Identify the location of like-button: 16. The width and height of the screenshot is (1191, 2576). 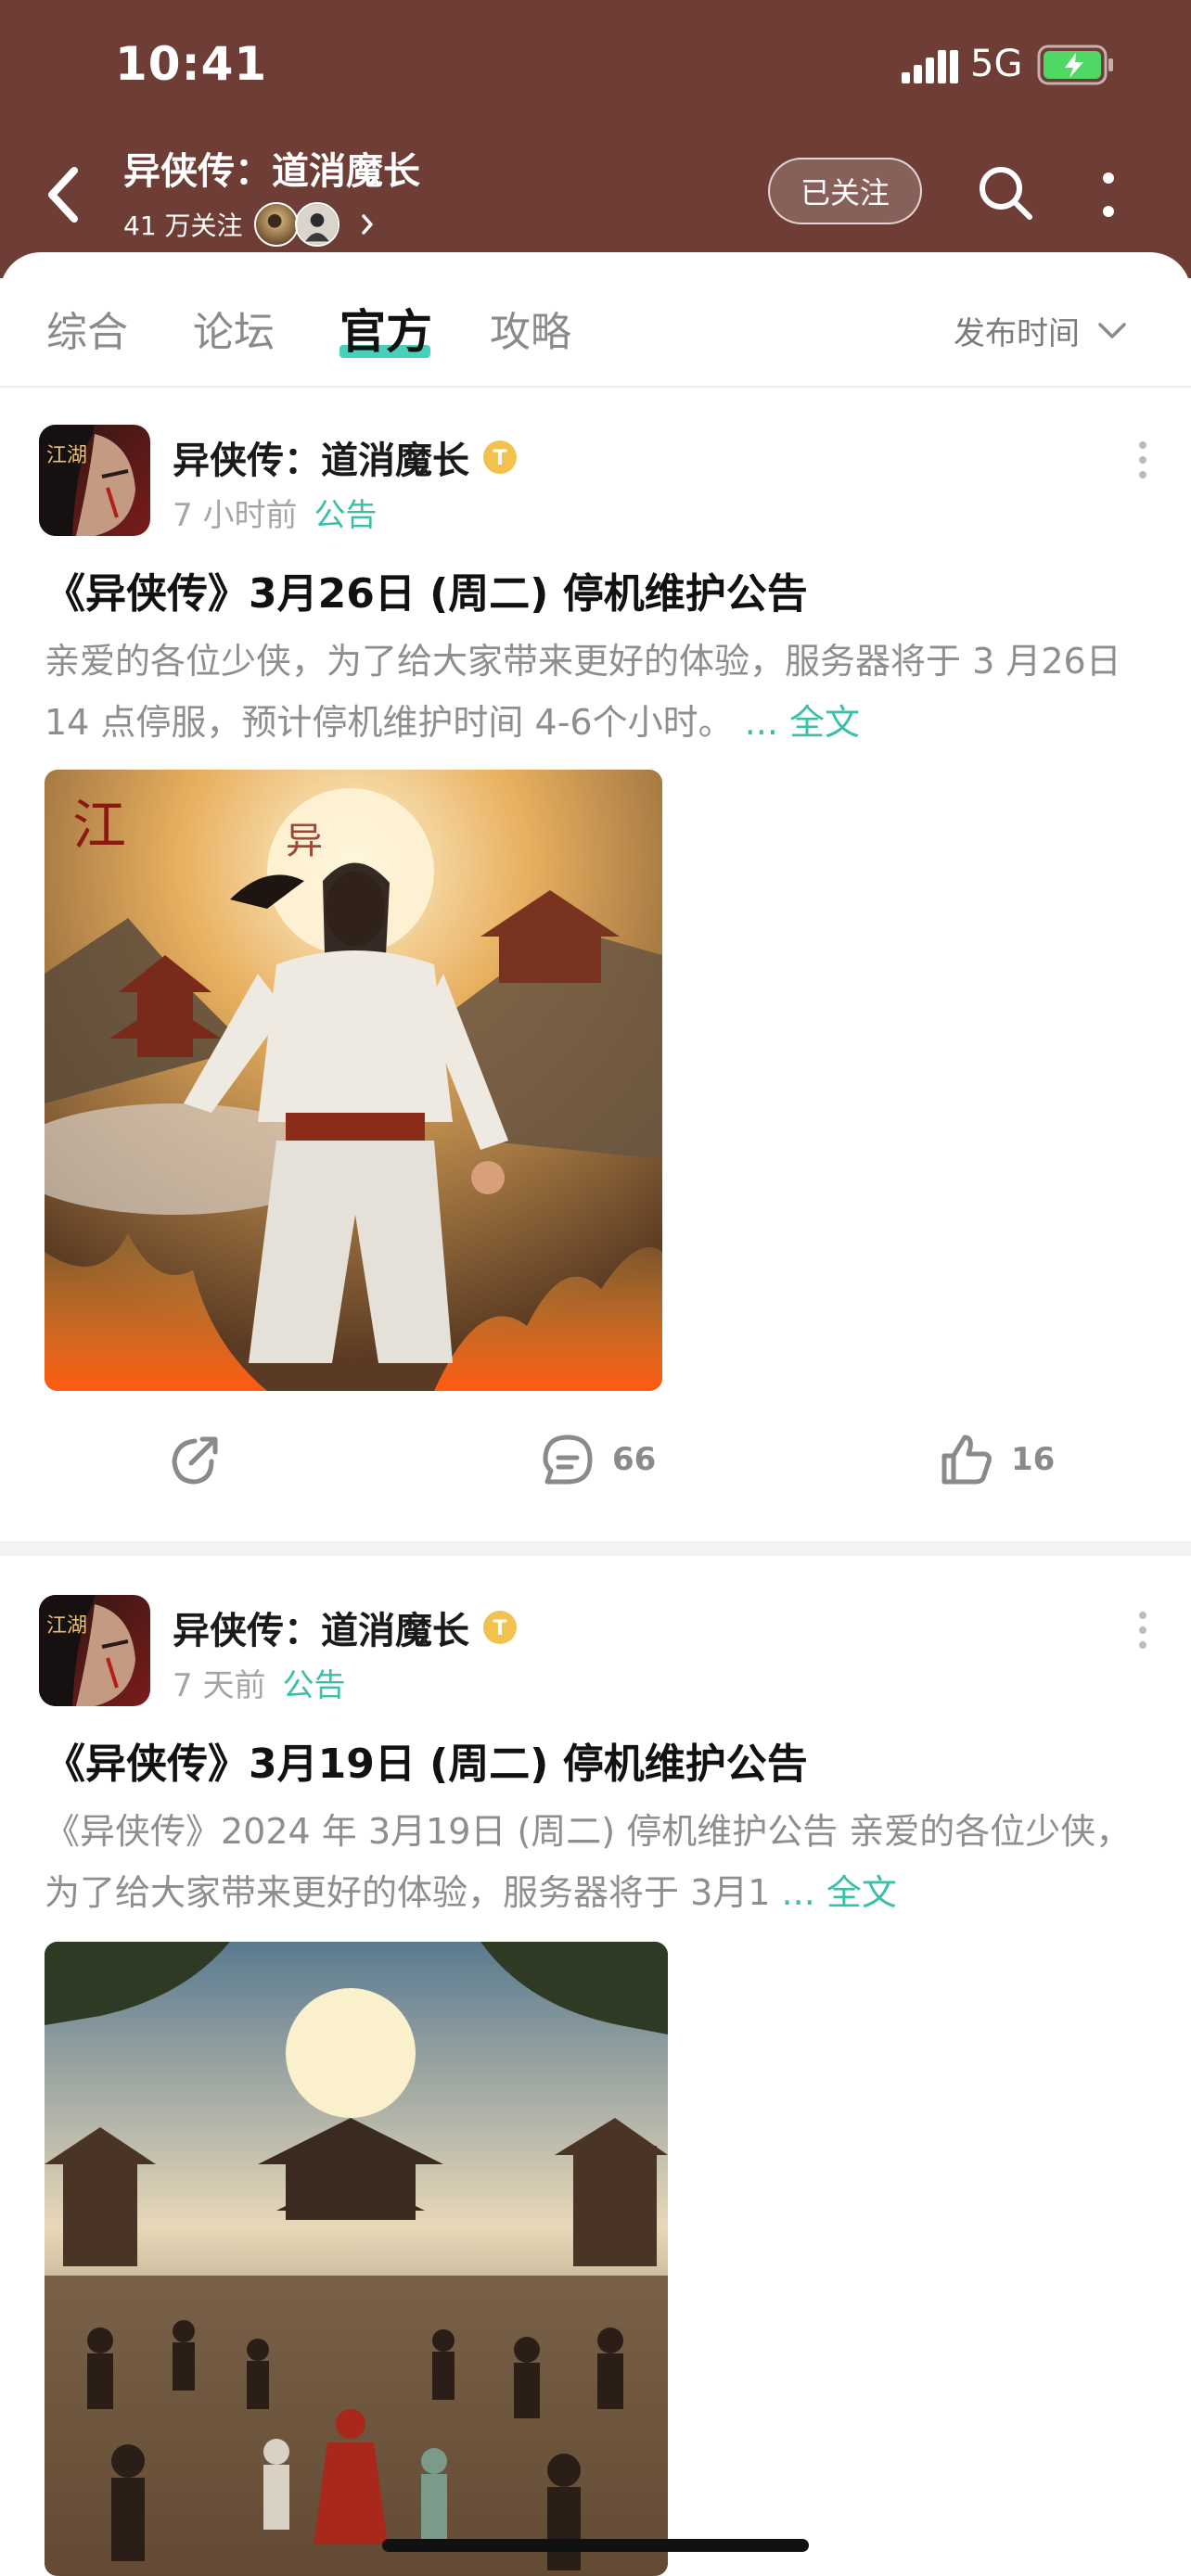
(996, 1459).